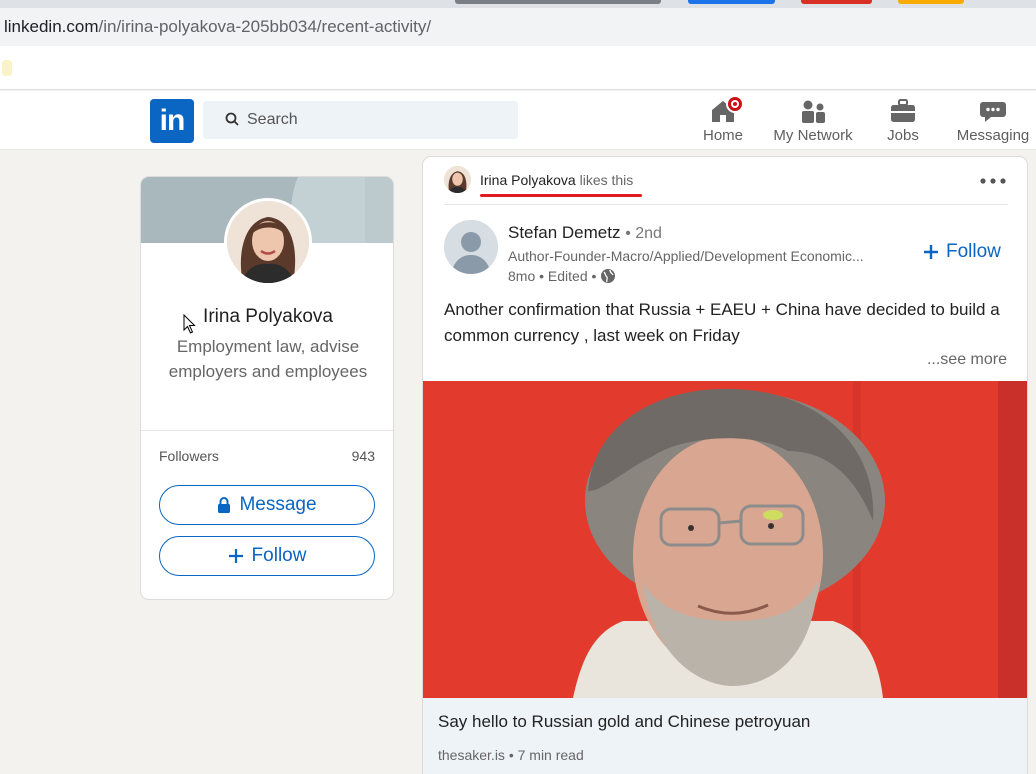 Image resolution: width=1036 pixels, height=774 pixels. What do you see at coordinates (511, 755) in the screenshot?
I see `link-source: thesaker.is • 7 min read` at bounding box center [511, 755].